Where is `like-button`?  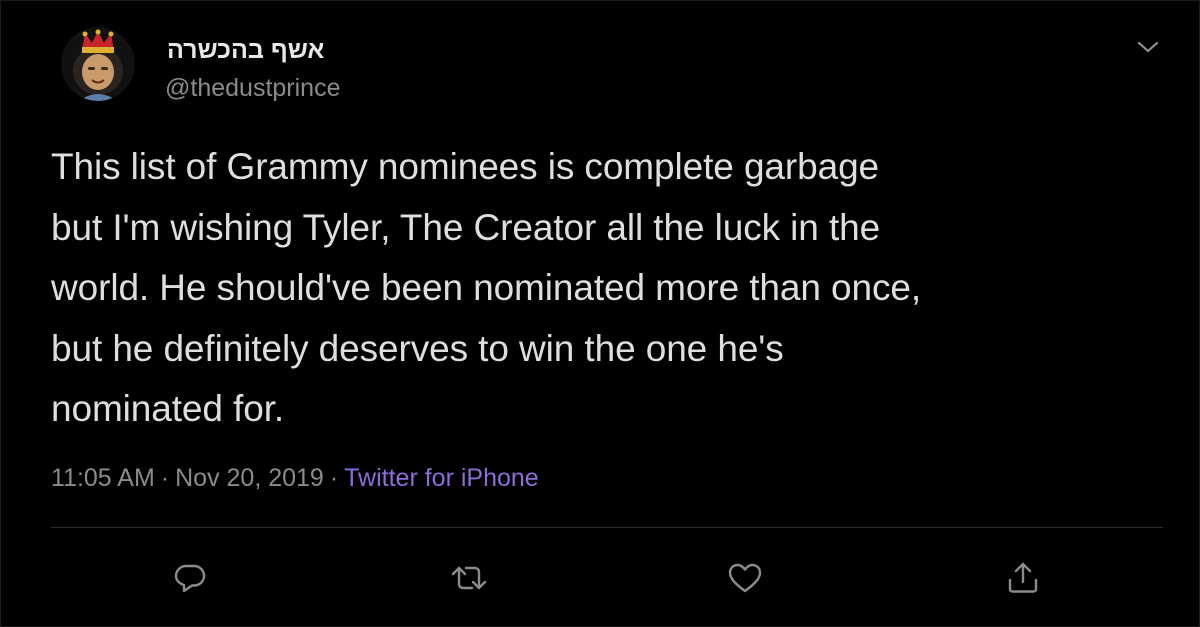 like-button is located at coordinates (745, 578).